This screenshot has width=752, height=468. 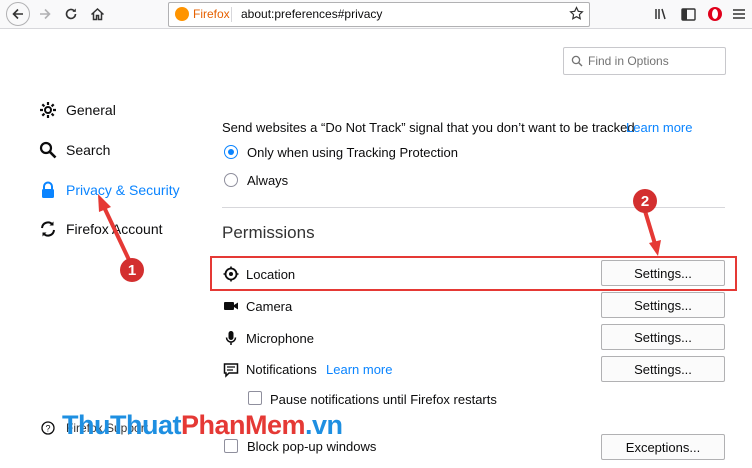 I want to click on annotation-badge-1: 1, so click(x=132, y=270).